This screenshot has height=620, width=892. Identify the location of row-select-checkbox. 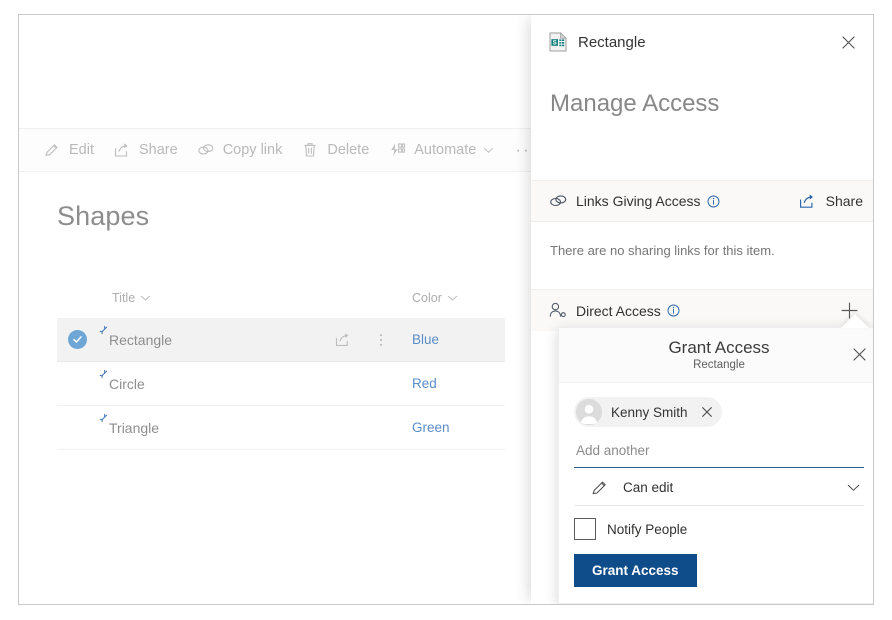
(77, 339).